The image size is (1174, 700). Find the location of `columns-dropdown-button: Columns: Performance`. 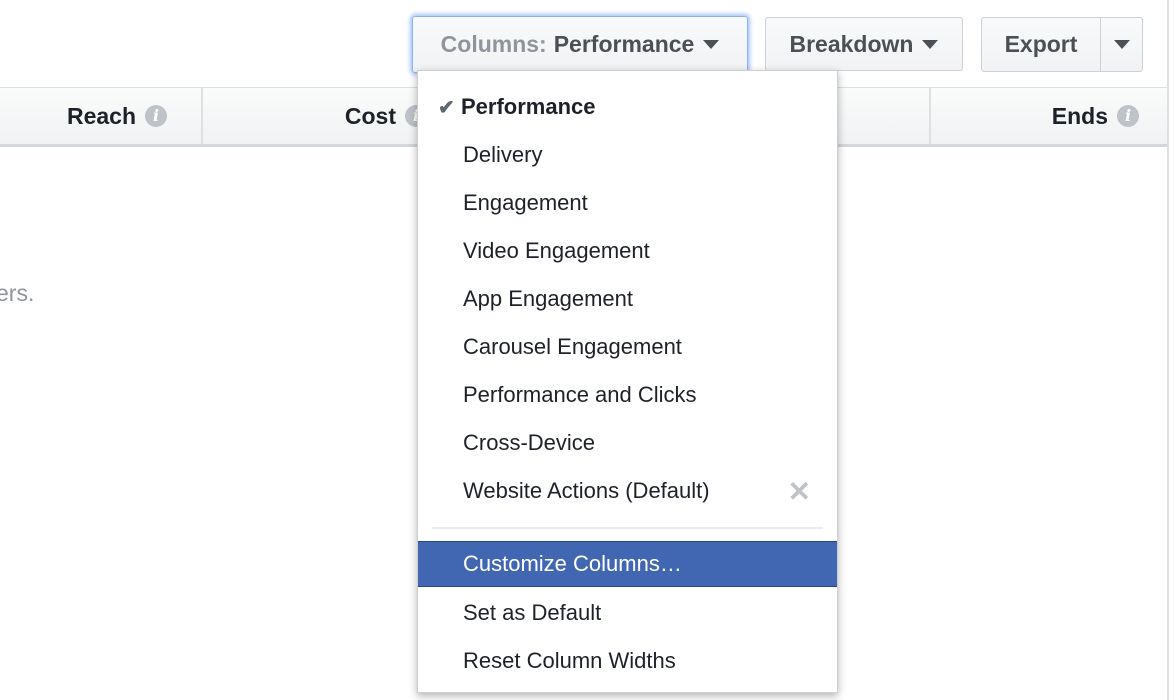

columns-dropdown-button: Columns: Performance is located at coordinates (580, 44).